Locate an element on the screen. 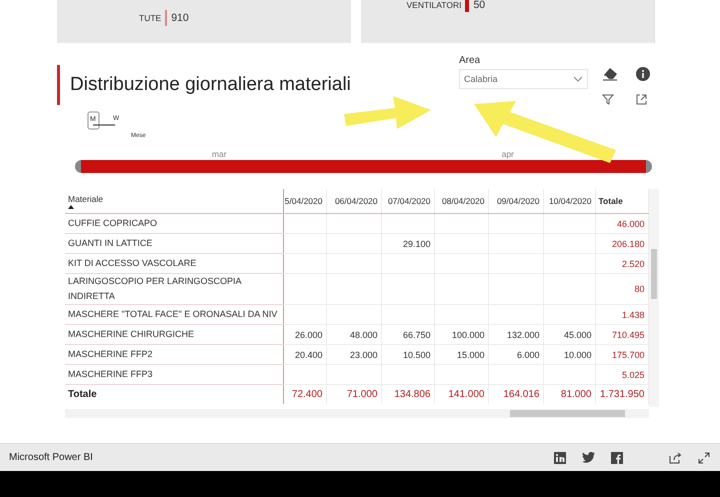  table-cell: 175.700 is located at coordinates (621, 354).